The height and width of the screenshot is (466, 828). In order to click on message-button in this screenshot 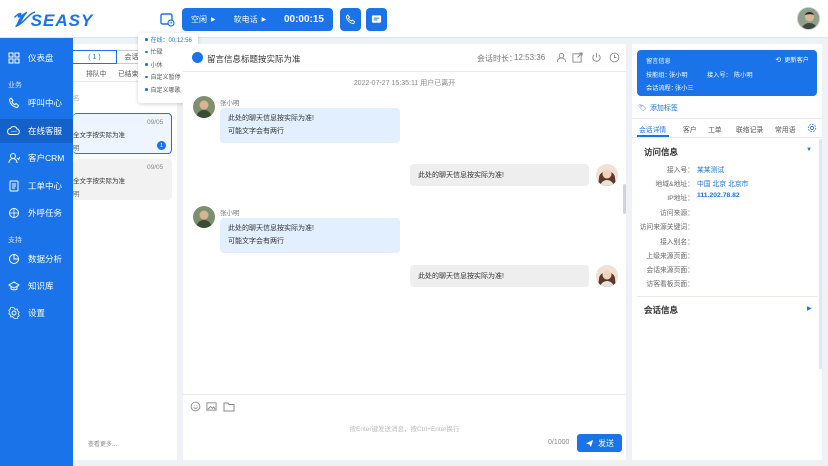, I will do `click(376, 19)`.